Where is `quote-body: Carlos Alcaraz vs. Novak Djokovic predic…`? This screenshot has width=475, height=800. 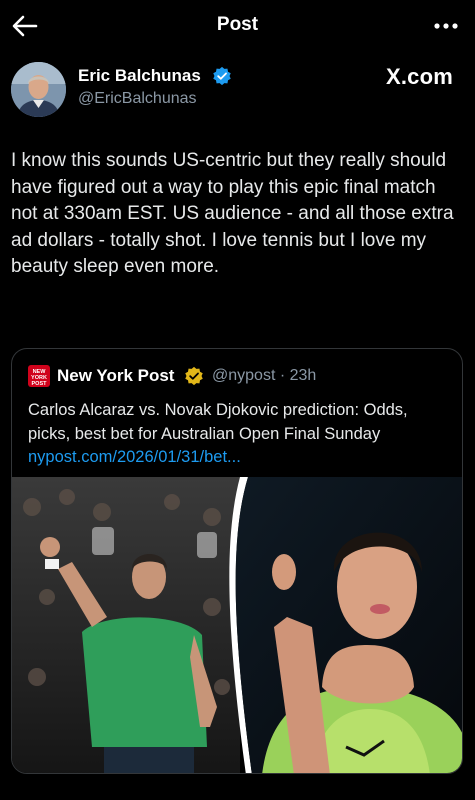 quote-body: Carlos Alcaraz vs. Novak Djokovic predic… is located at coordinates (218, 422).